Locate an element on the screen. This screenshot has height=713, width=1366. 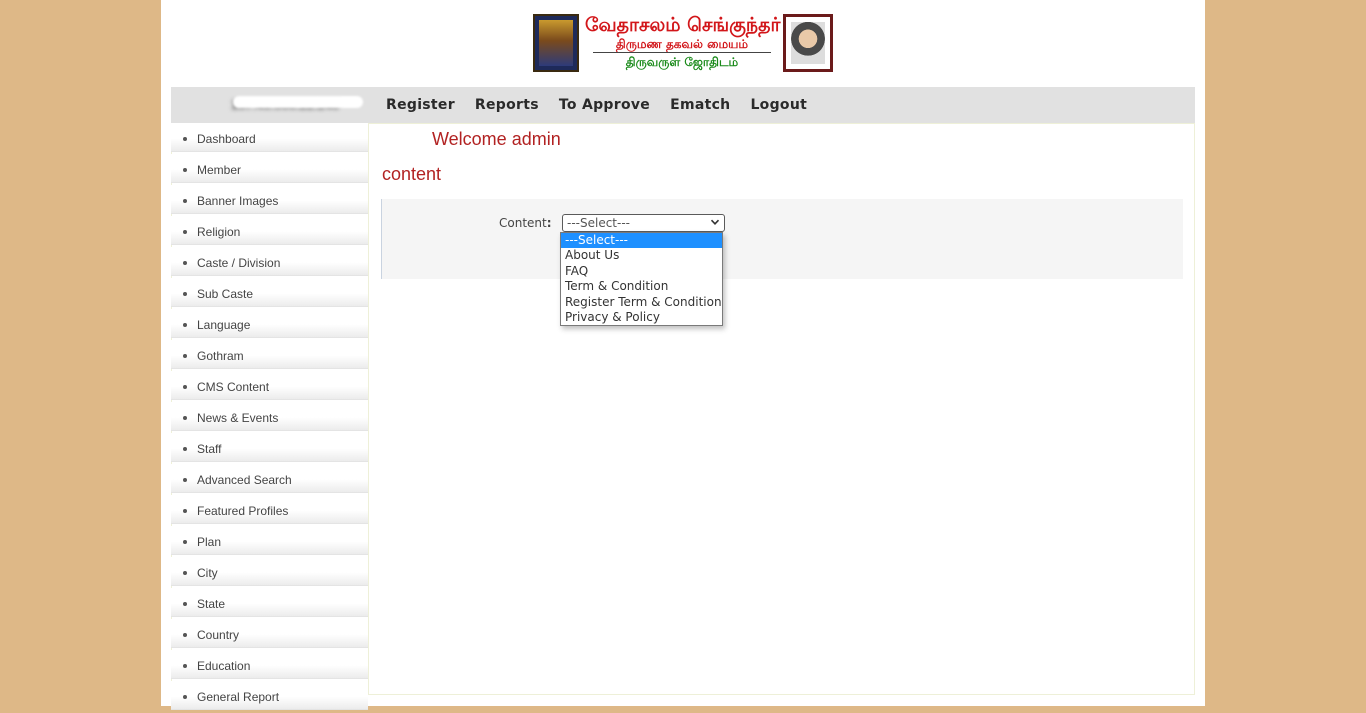
logo-tagline: திருவருள் ஜோதிடம் is located at coordinates (682, 62).